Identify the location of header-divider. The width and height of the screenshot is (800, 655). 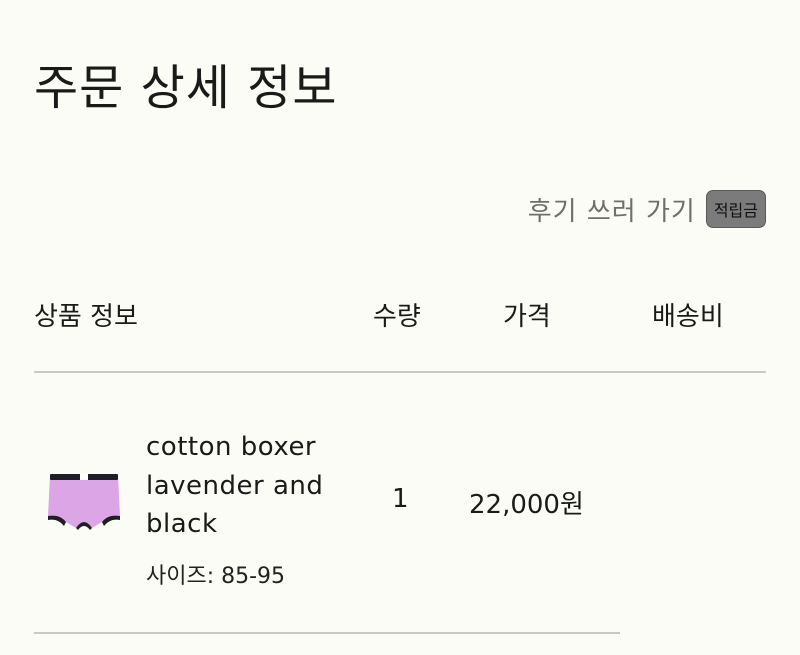
(400, 372).